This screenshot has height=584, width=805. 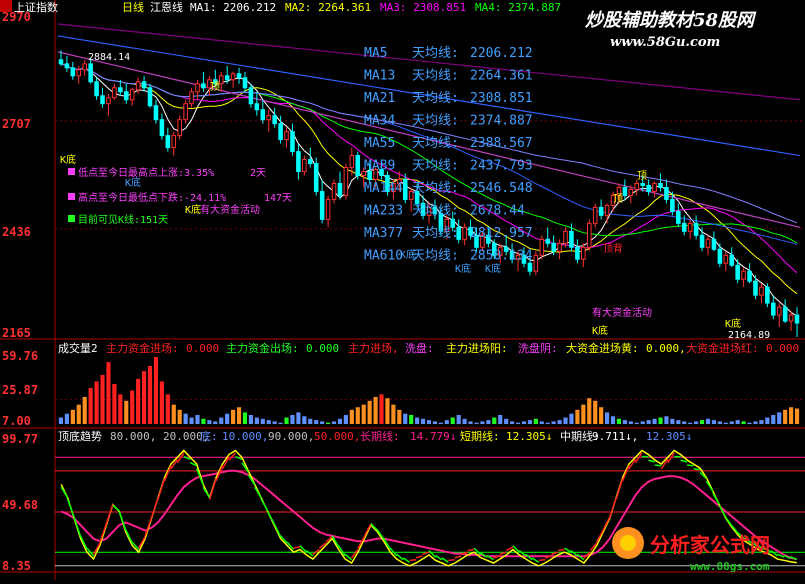 I want to click on vol-item-7-value: 0.000, so click(x=782, y=348).